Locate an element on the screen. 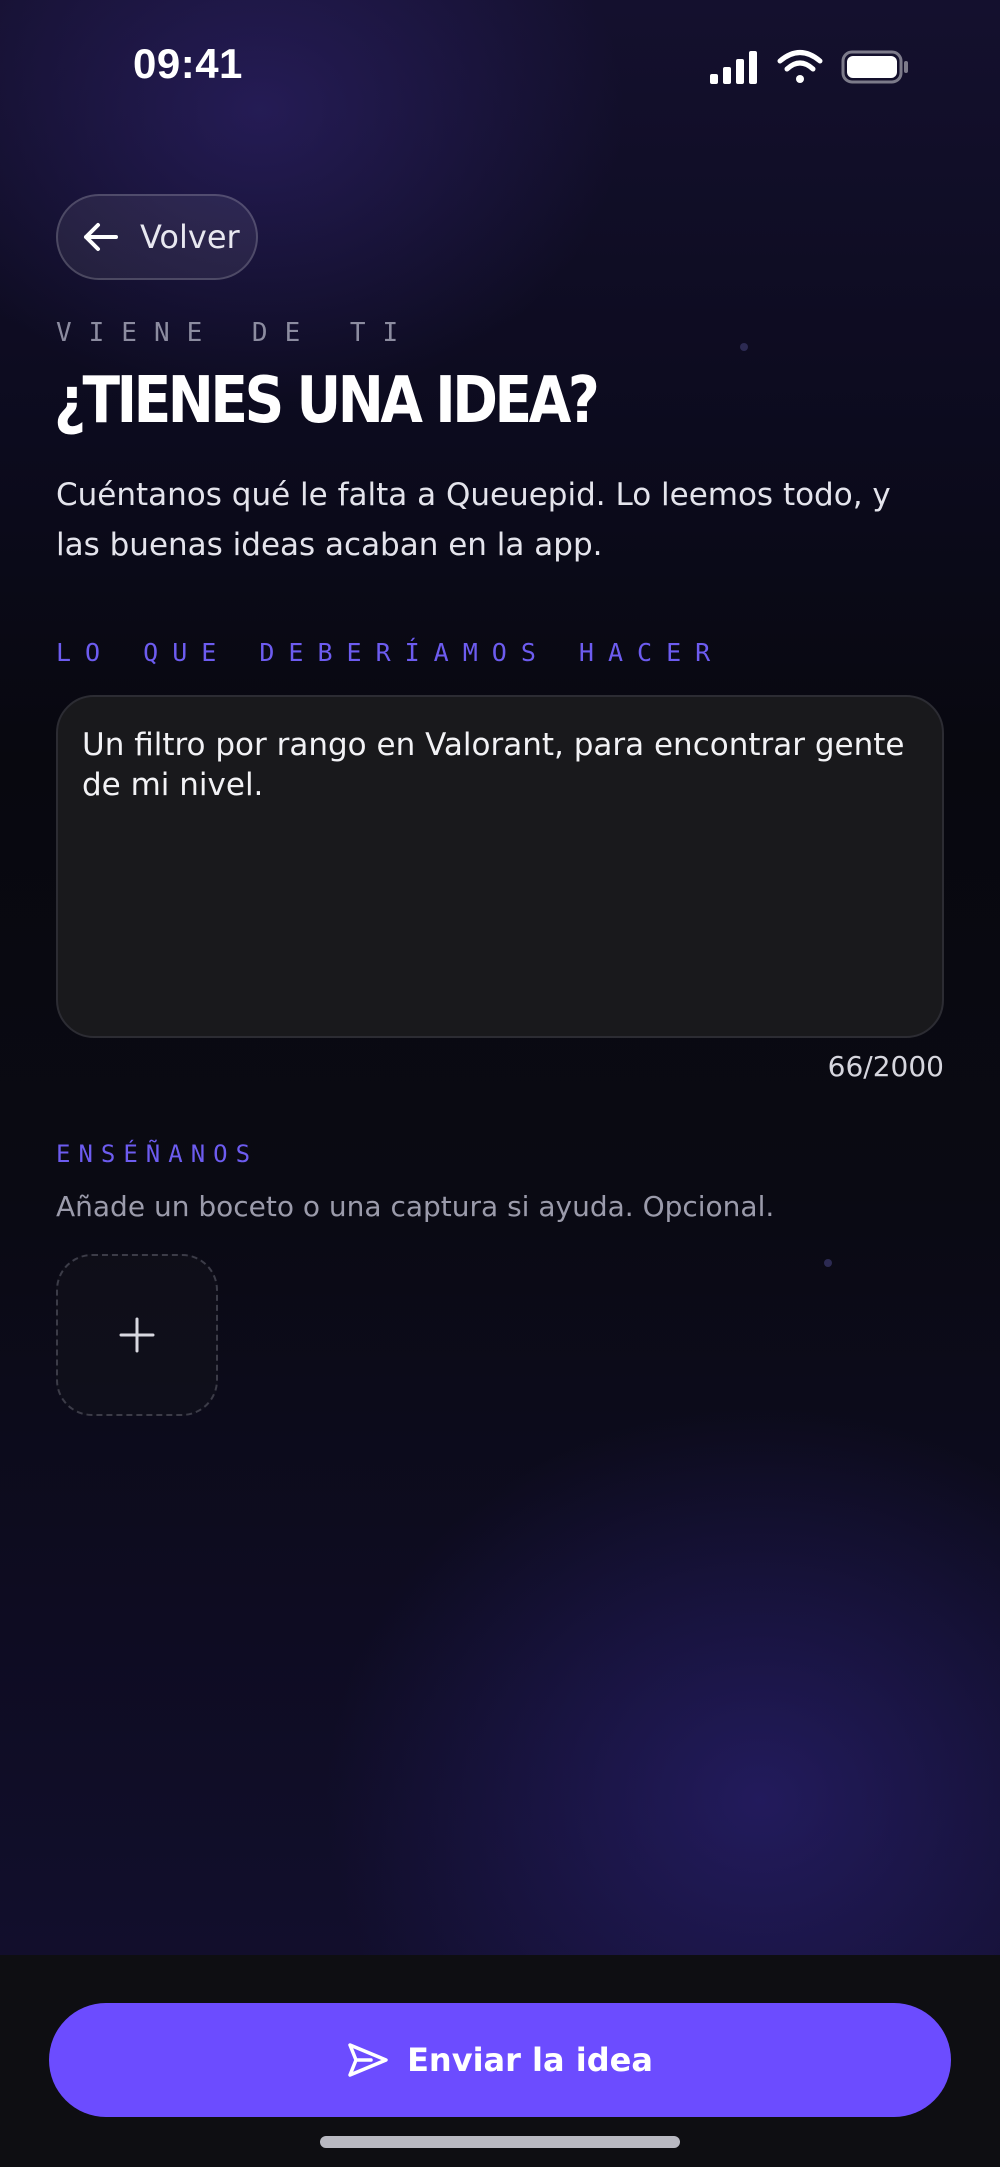 Image resolution: width=1000 pixels, height=2167 pixels. status-icons is located at coordinates (809, 70).